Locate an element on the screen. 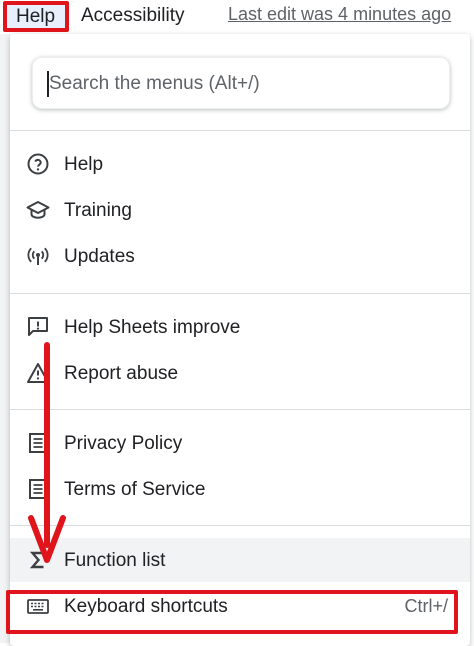 This screenshot has width=474, height=646. menu-item-privacy-policy: Privacy Policy is located at coordinates (240, 443).